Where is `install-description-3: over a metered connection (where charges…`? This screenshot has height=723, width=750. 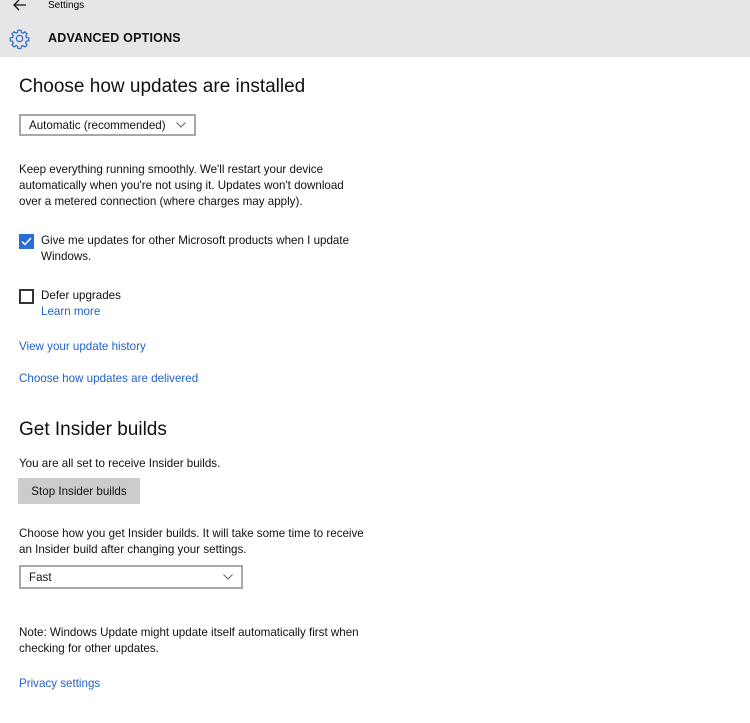 install-description-3: over a metered connection (where charges… is located at coordinates (161, 201).